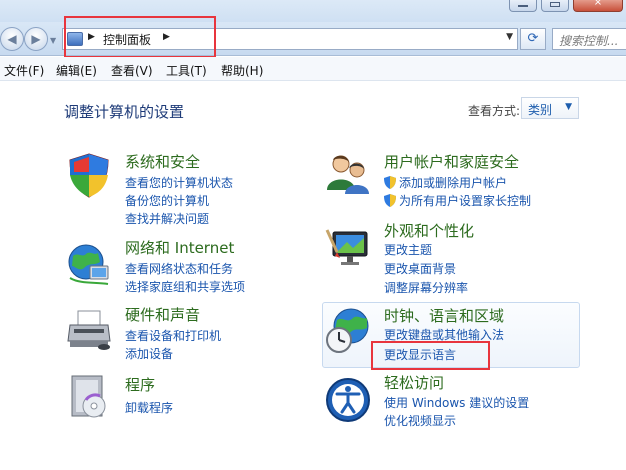  Describe the element at coordinates (162, 161) in the screenshot. I see `category-system-security: 系统和安全` at that location.